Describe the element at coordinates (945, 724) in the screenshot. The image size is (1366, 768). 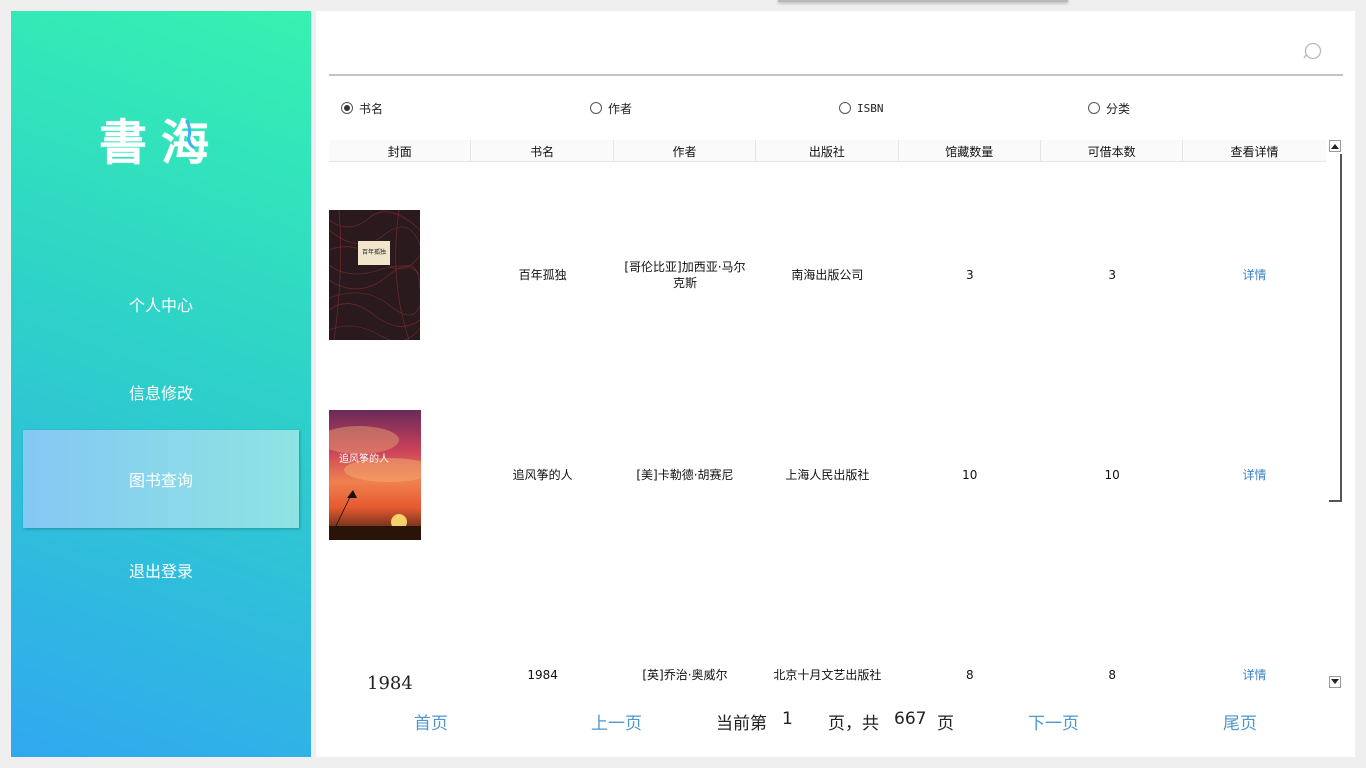
I see `pages-suffix: 页` at that location.